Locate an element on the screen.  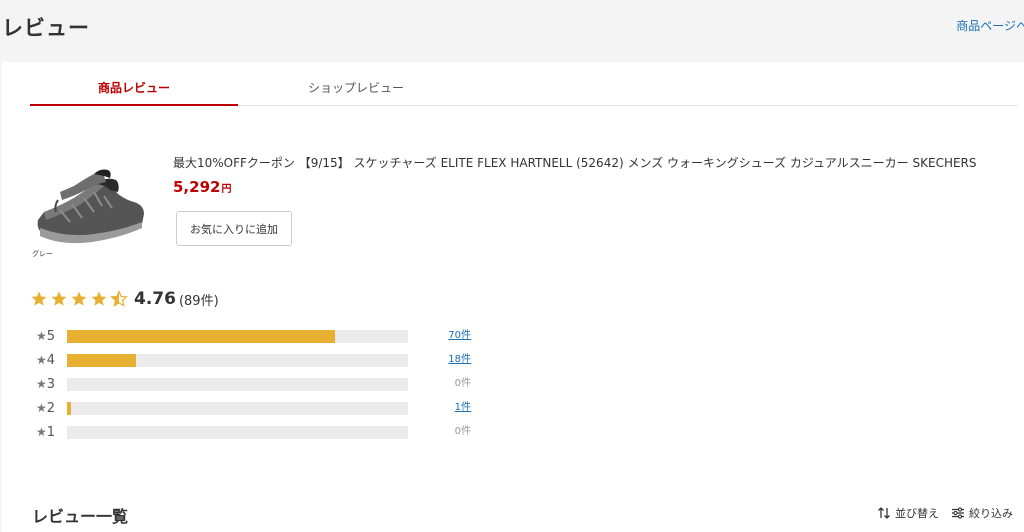
sneaker-image is located at coordinates (90, 210).